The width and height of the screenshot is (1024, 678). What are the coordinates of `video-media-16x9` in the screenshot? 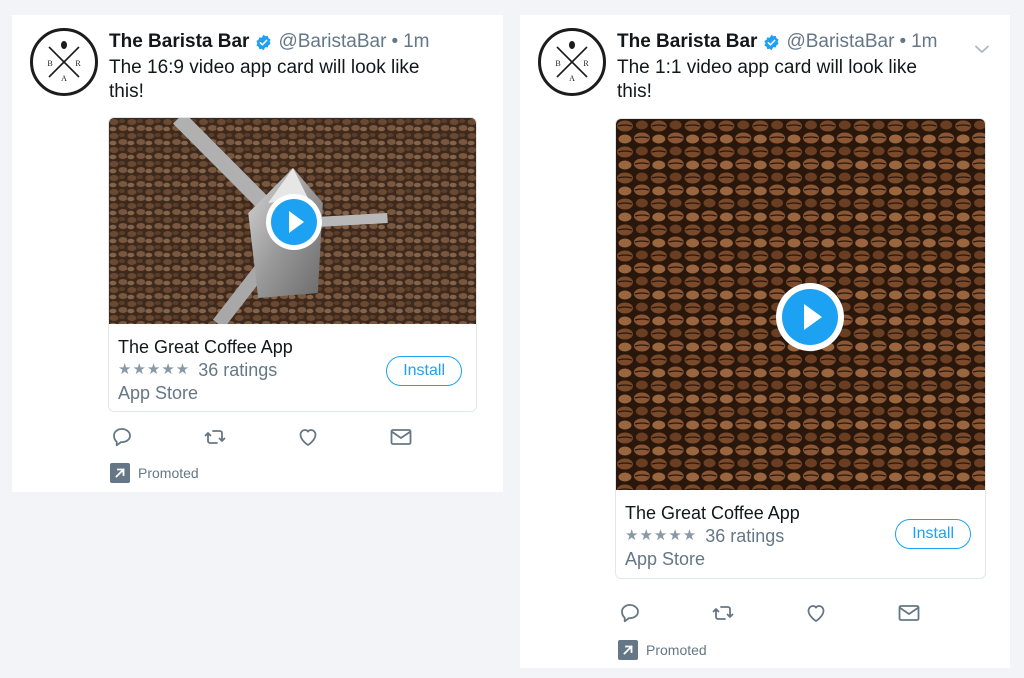 It's located at (292, 221).